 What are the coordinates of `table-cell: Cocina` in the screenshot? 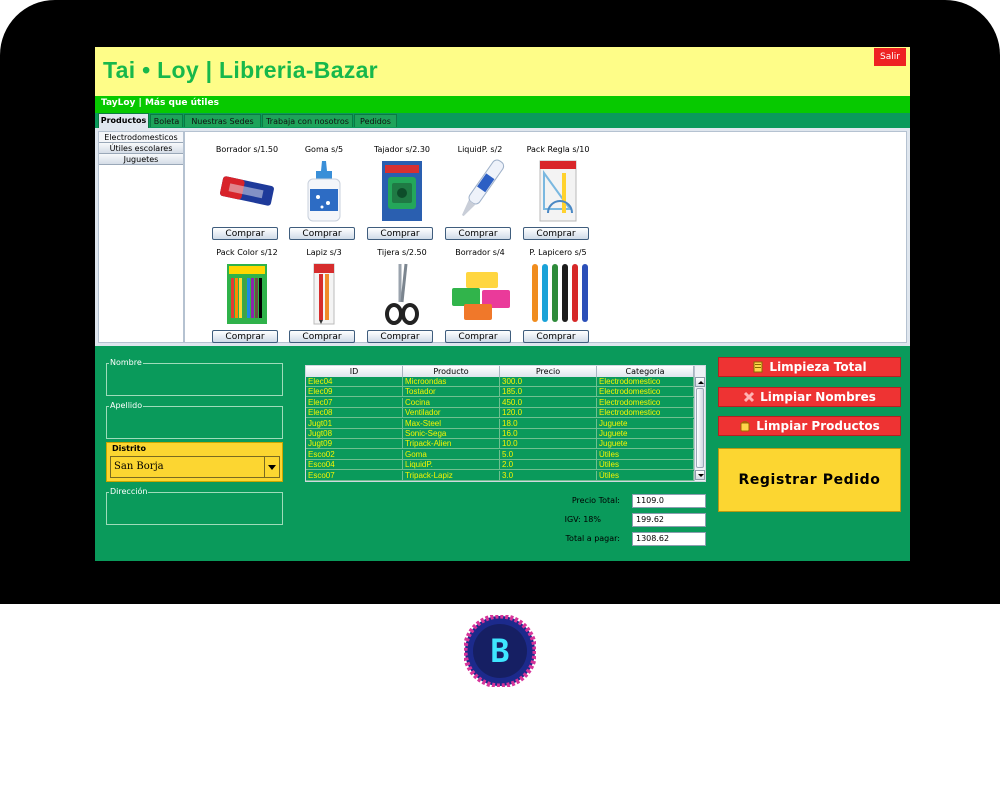 It's located at (451, 402).